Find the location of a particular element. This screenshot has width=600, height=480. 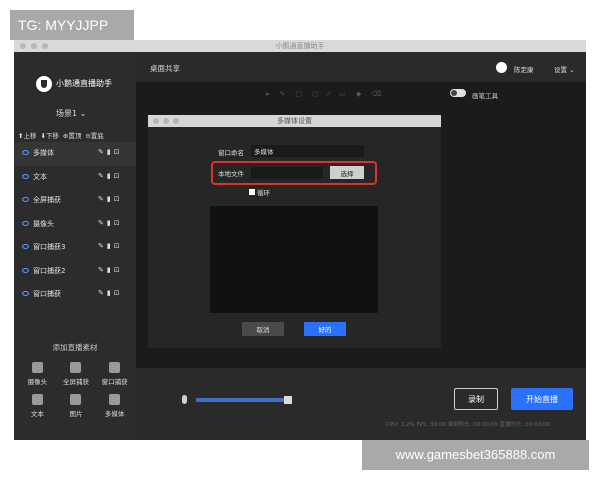

add-material-title: 添加直播素材 is located at coordinates (75, 347).